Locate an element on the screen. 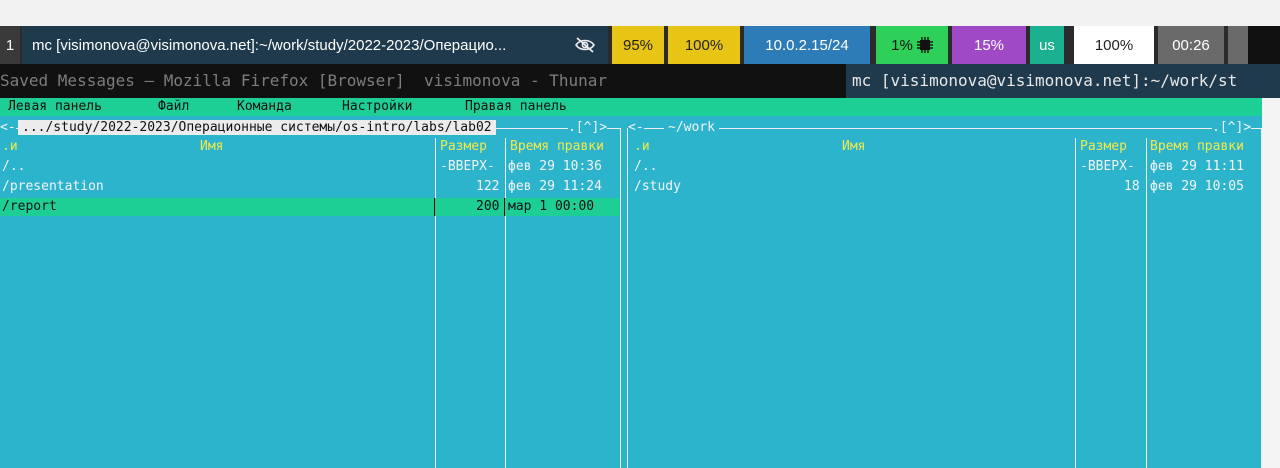  left-header-mtime: Время правки is located at coordinates (557, 146).